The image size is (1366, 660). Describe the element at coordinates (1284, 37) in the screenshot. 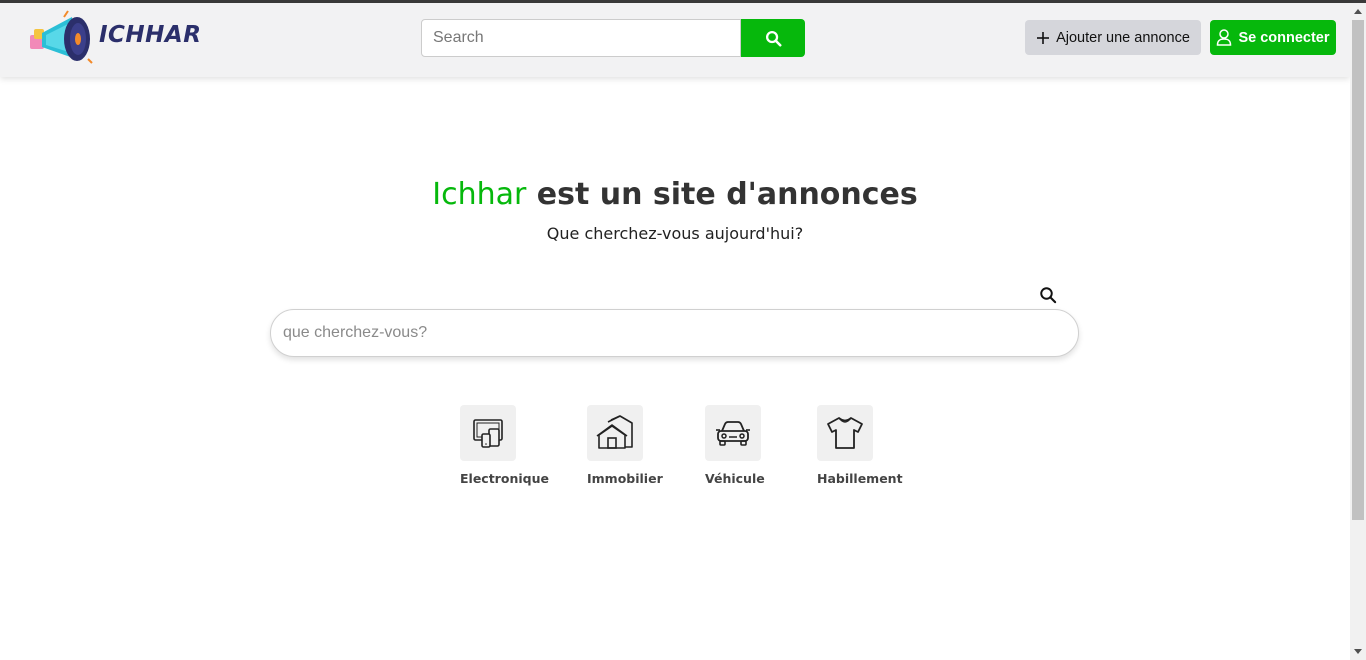

I see `login-label: Se connecter` at that location.